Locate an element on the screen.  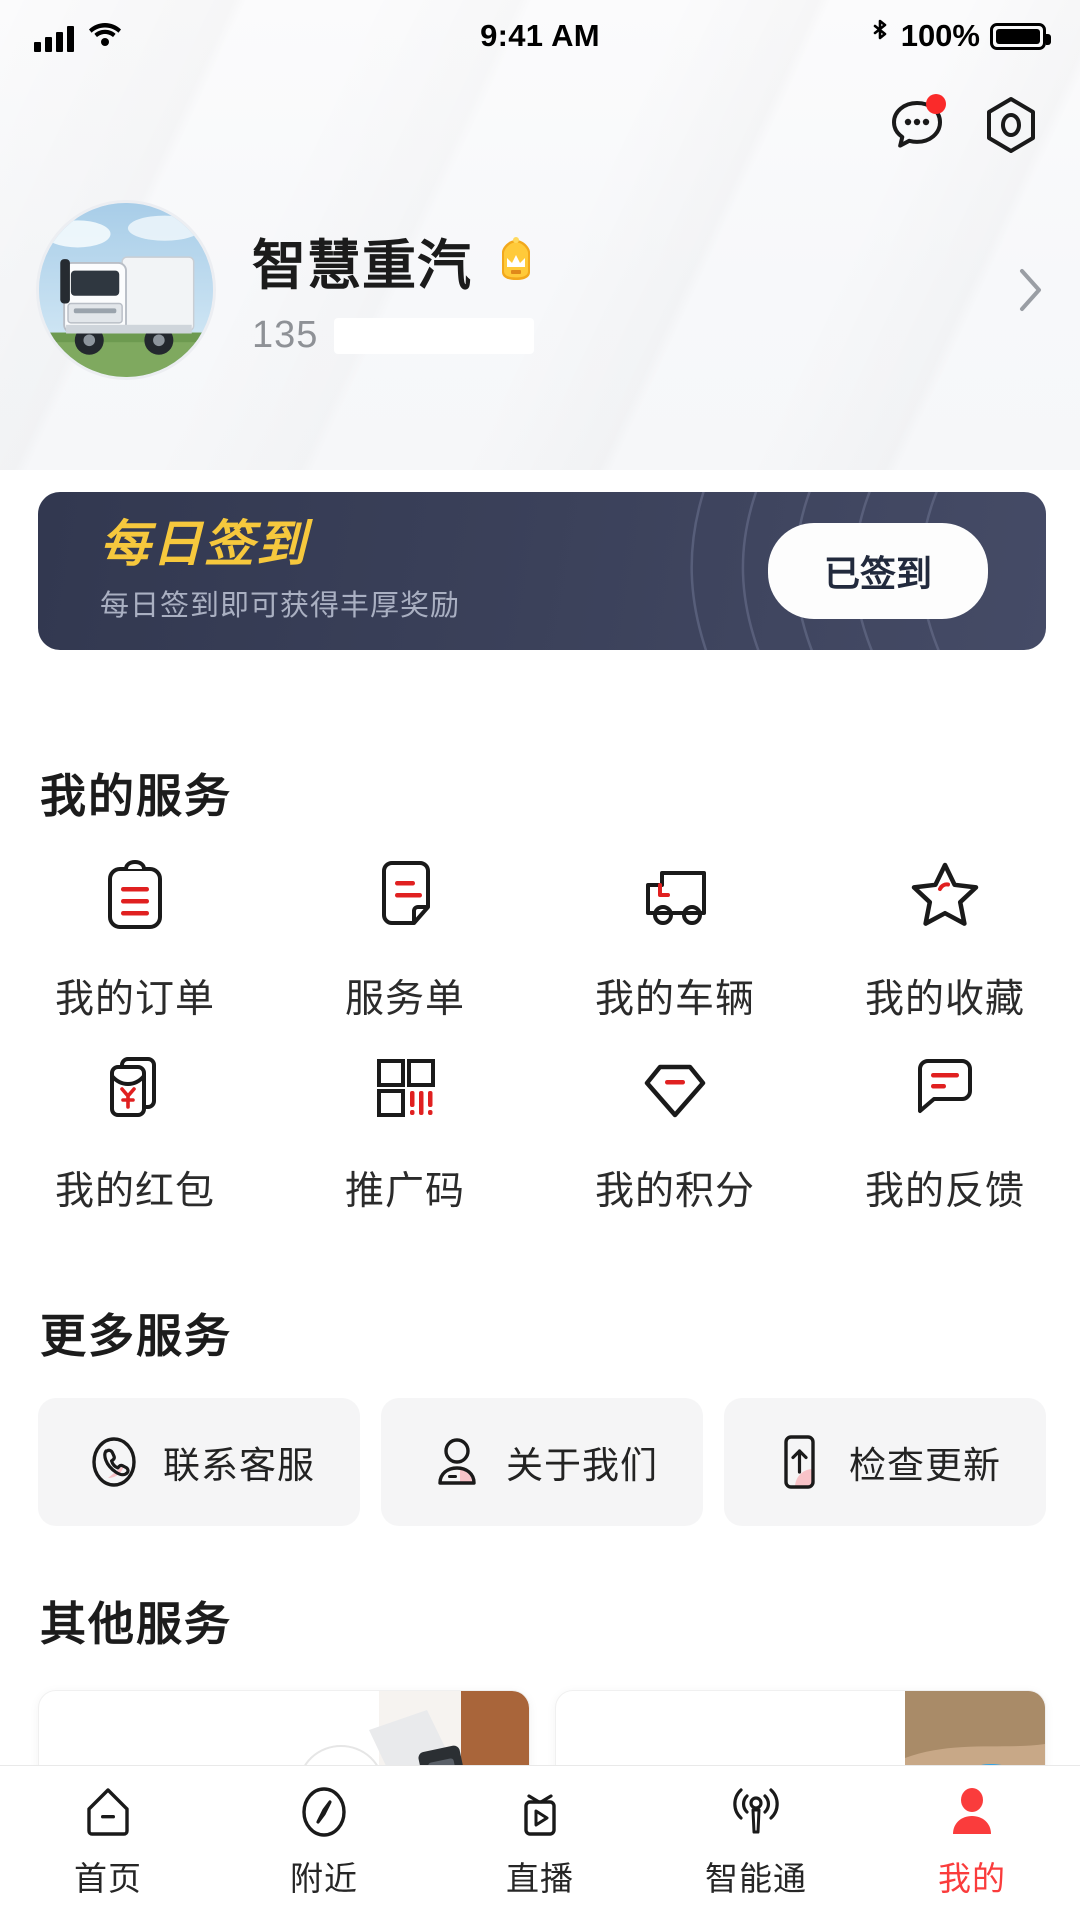
profile-section: 智慧重汽 135 is located at coordinates (540, 290).